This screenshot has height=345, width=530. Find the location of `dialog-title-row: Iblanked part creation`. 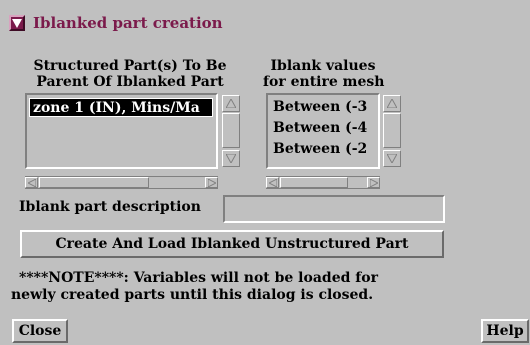

dialog-title-row: Iblanked part creation is located at coordinates (116, 23).